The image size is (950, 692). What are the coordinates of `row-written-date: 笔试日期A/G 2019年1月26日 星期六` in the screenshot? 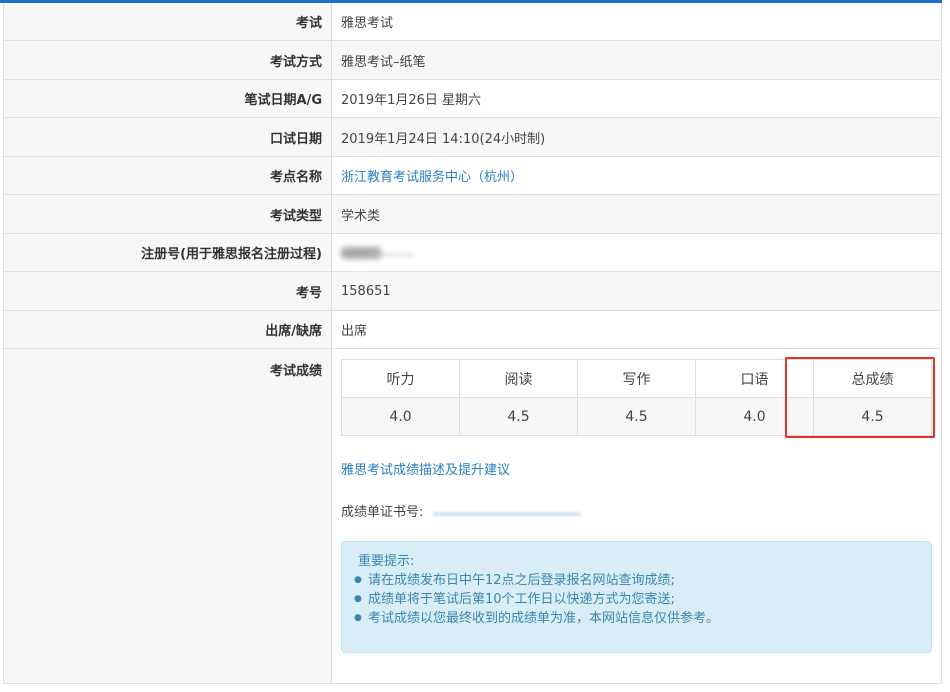 It's located at (472, 99).